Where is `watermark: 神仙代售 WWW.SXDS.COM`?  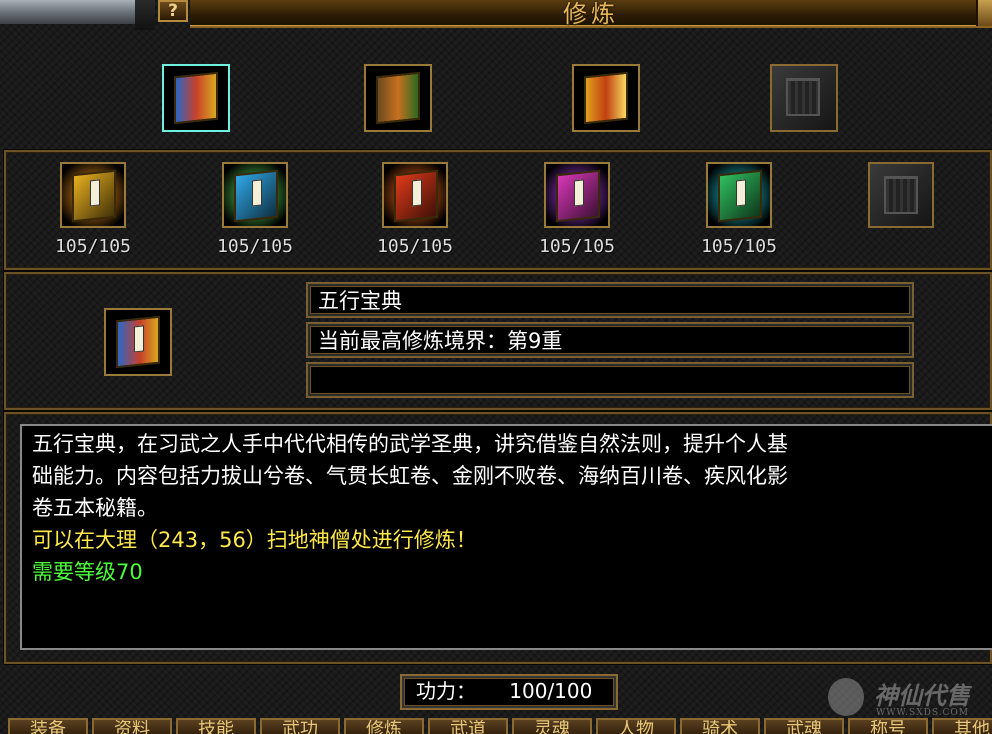 watermark: 神仙代售 WWW.SXDS.COM is located at coordinates (908, 698).